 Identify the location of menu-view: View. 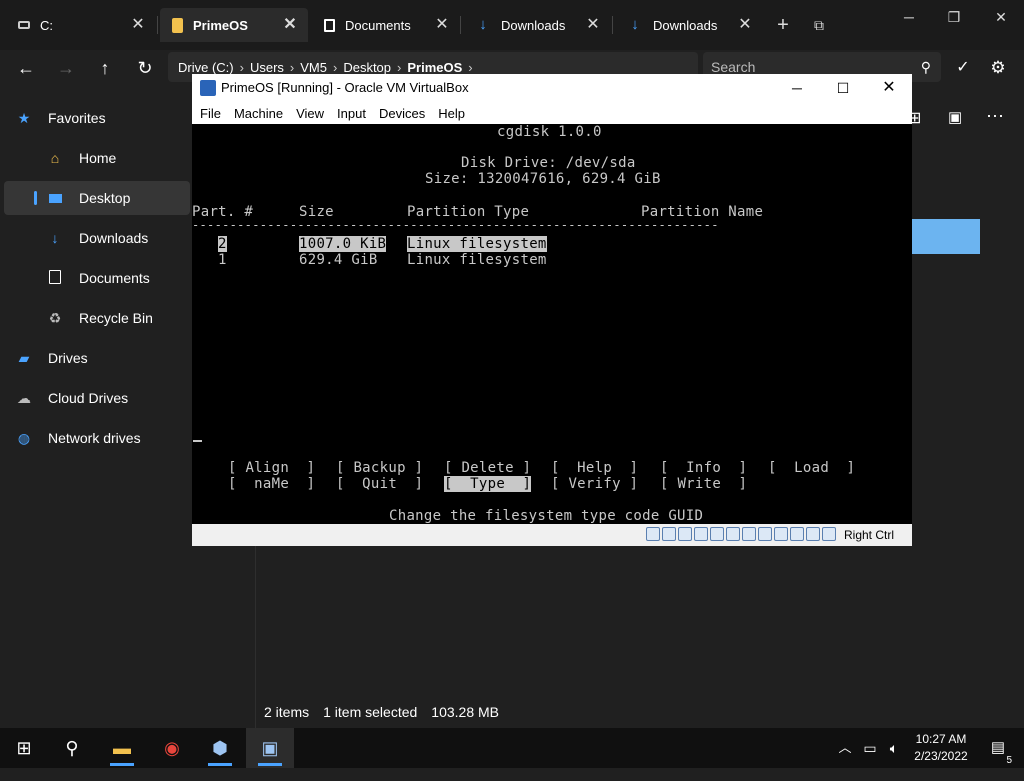
(310, 113).